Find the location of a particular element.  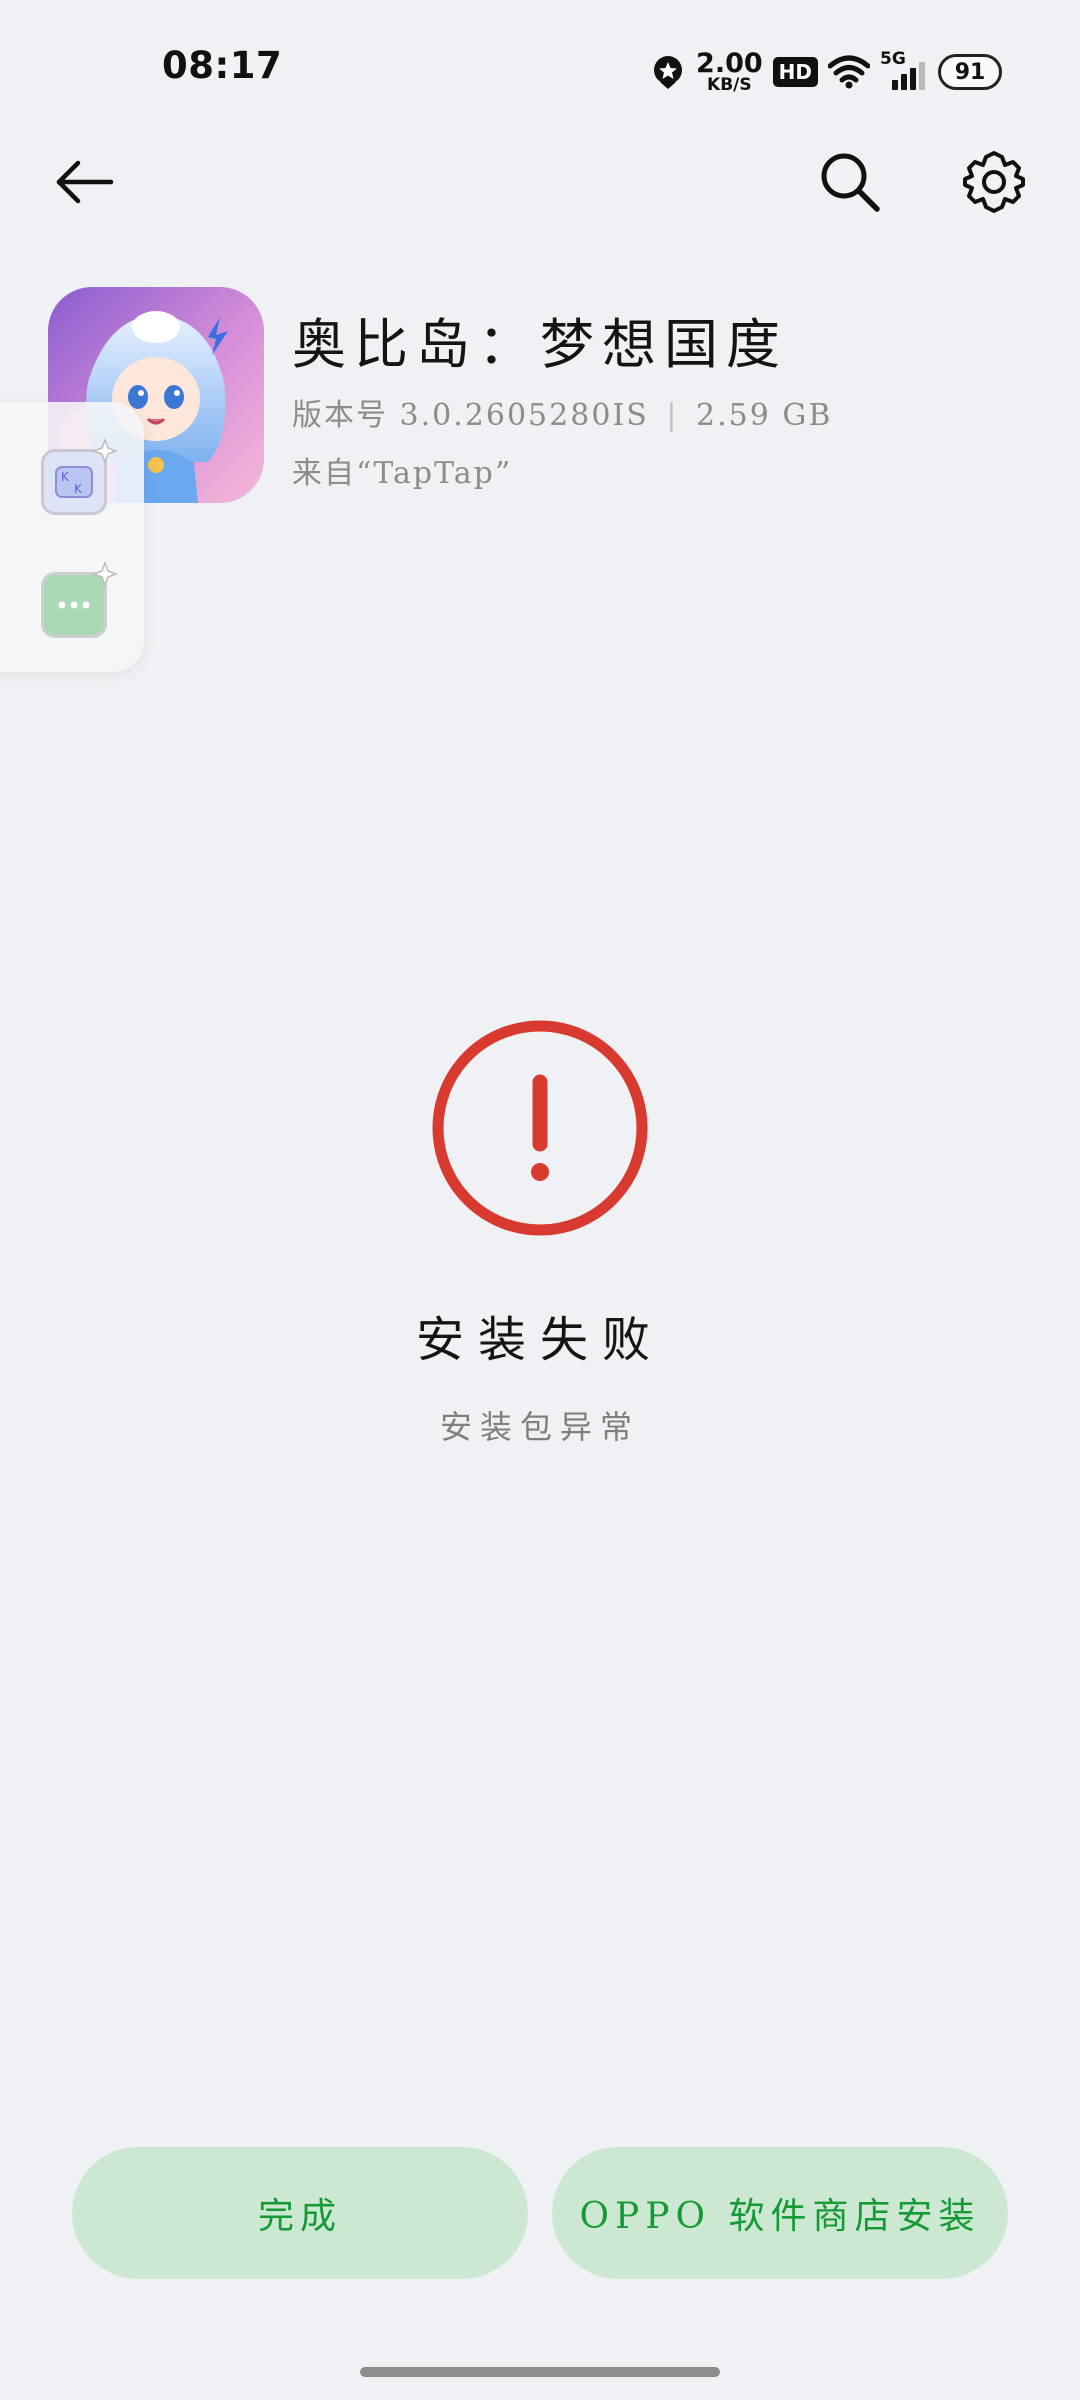

location-icon is located at coordinates (668, 72).